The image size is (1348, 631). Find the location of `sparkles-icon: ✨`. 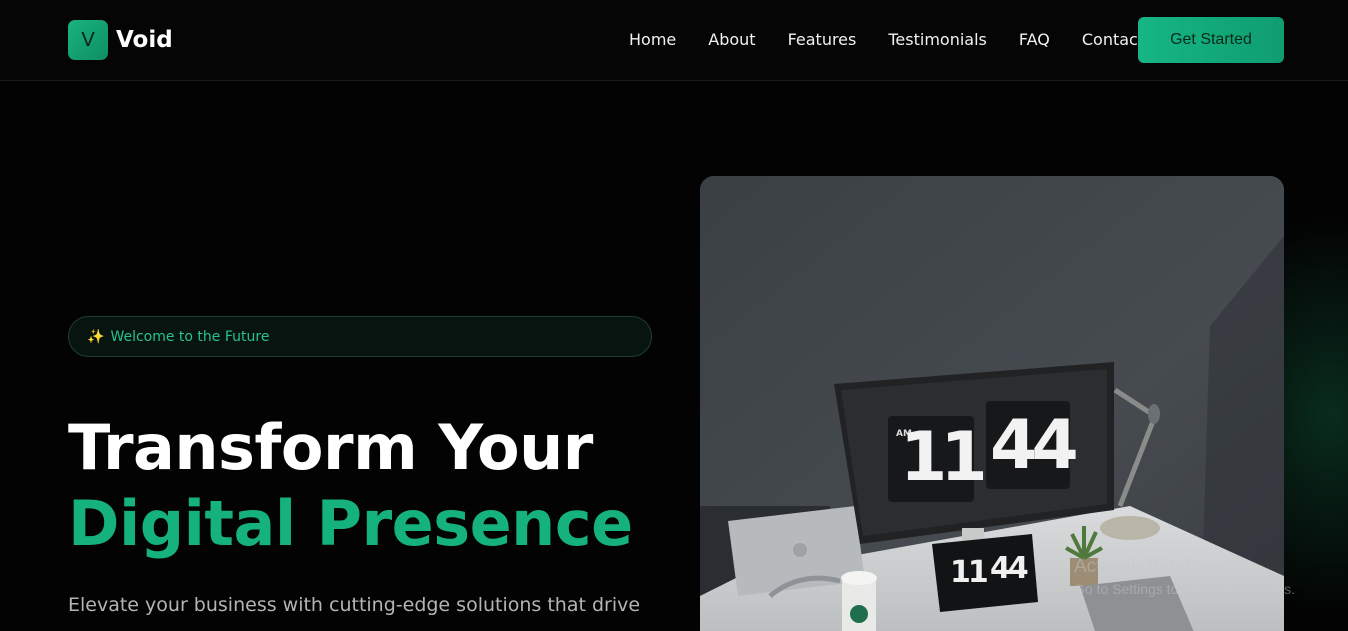

sparkles-icon: ✨ is located at coordinates (96, 336).